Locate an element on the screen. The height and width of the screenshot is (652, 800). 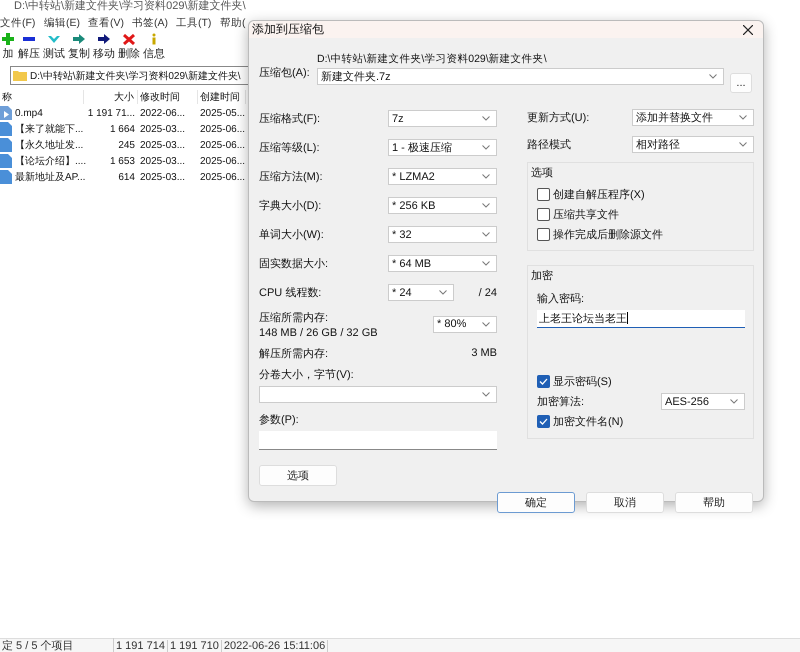
archive-name-combo: 新建文件夹.7z is located at coordinates (520, 76).